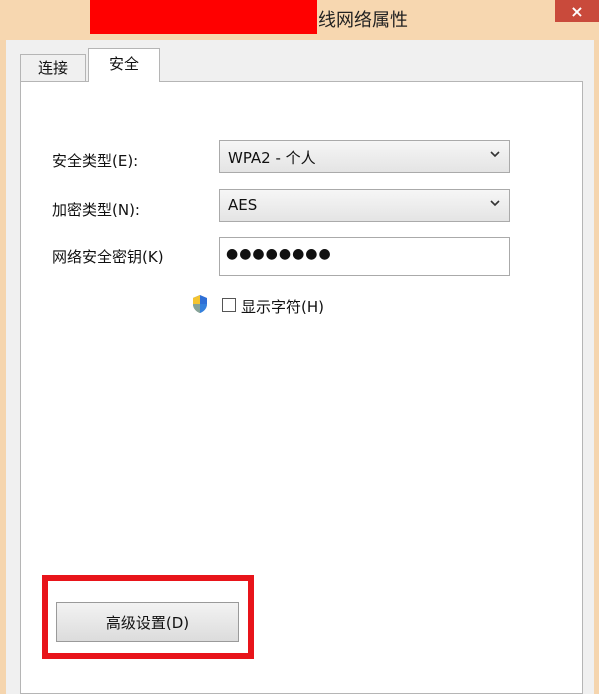  Describe the element at coordinates (364, 205) in the screenshot. I see `encryption-type-select: AES` at that location.